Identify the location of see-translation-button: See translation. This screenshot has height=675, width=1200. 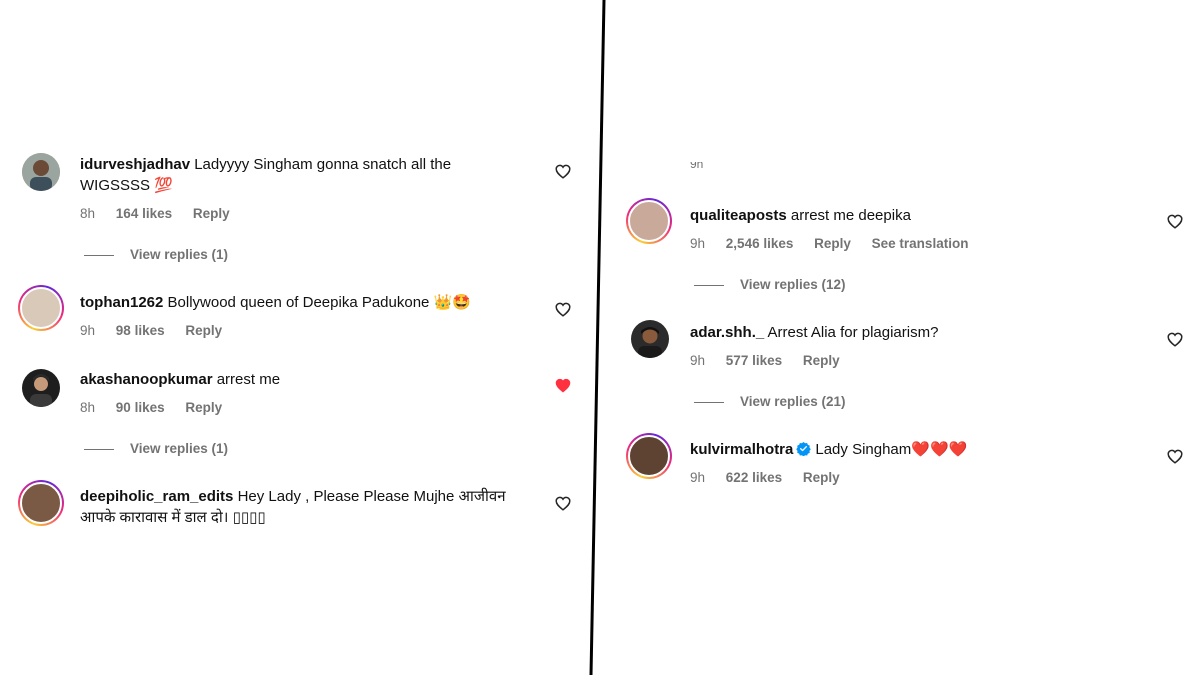
(920, 243).